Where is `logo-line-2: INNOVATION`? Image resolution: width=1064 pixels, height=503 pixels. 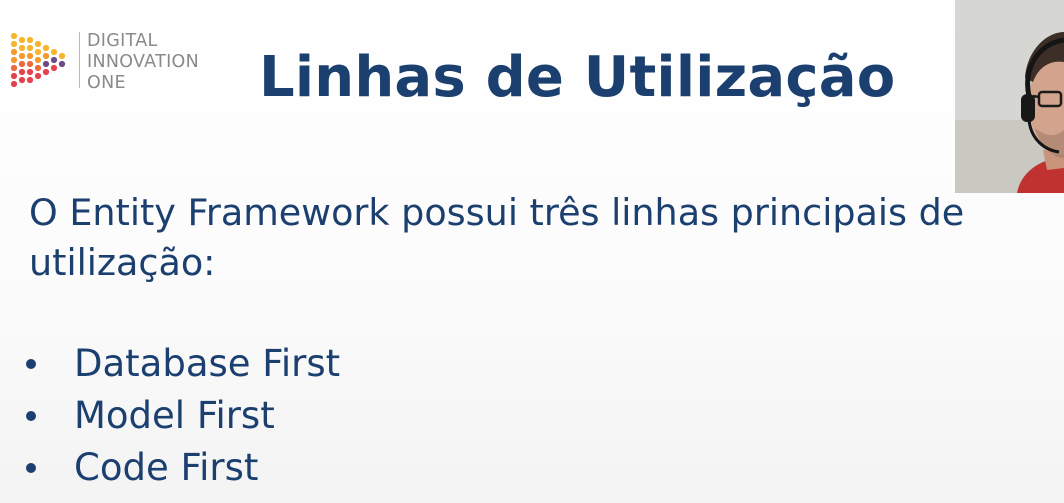 logo-line-2: INNOVATION is located at coordinates (143, 62).